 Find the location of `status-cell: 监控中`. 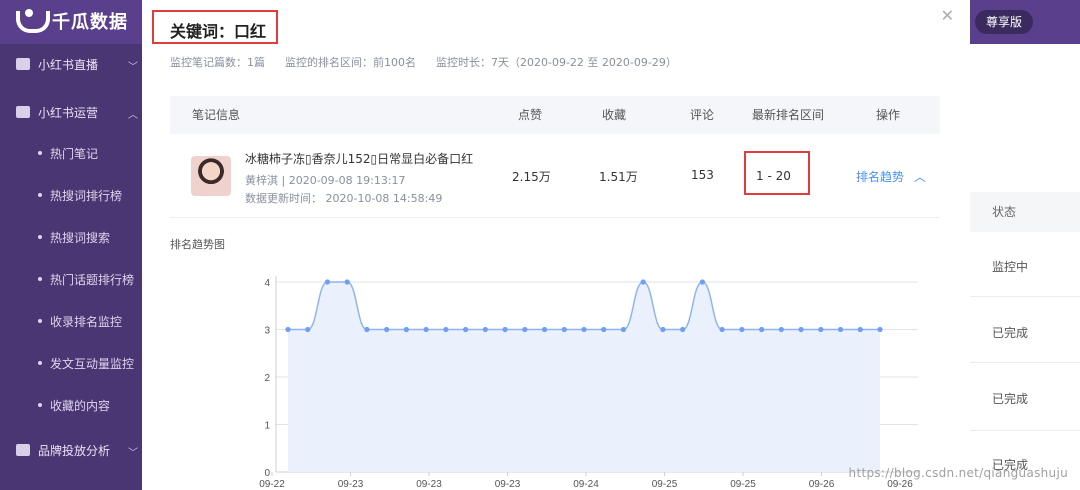

status-cell: 监控中 is located at coordinates (1010, 267).